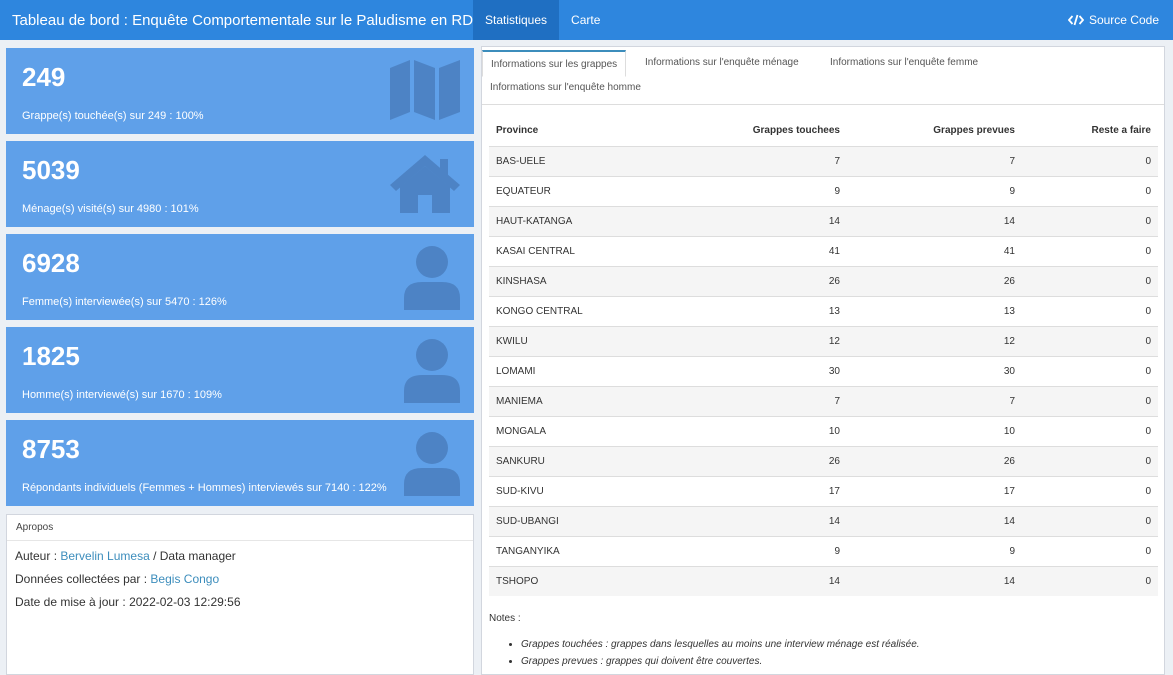 Image resolution: width=1173 pixels, height=675 pixels. What do you see at coordinates (554, 63) in the screenshot?
I see `tab-grappes: Informations sur les grappes` at bounding box center [554, 63].